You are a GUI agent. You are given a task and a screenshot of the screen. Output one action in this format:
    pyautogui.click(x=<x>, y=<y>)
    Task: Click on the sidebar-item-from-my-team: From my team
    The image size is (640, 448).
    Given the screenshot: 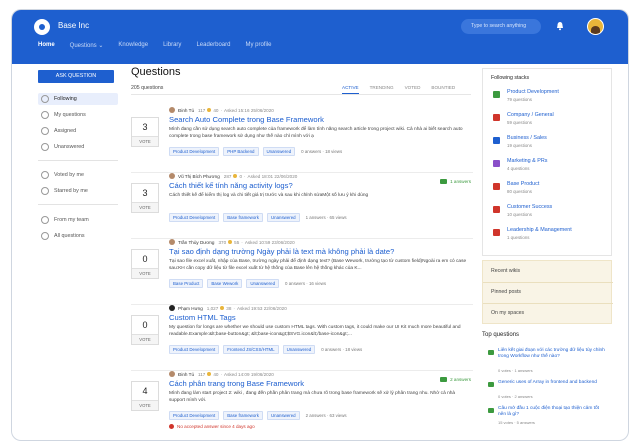 What is the action you would take?
    pyautogui.click(x=78, y=220)
    